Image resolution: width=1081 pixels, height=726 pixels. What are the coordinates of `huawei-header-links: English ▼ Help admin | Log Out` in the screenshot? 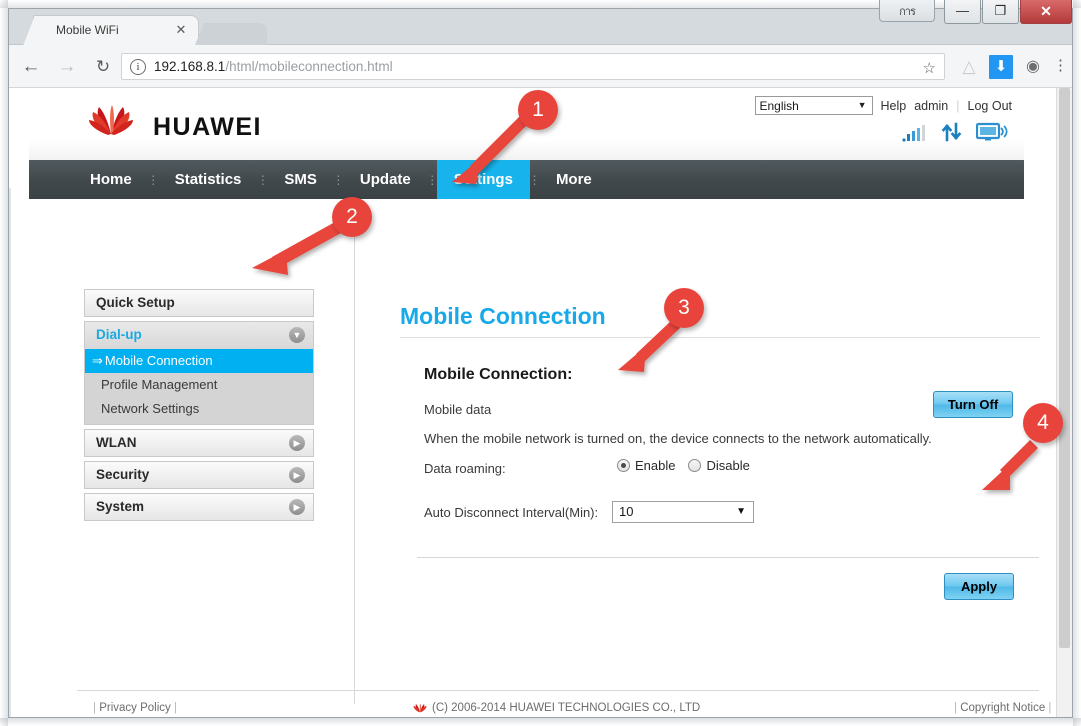 It's located at (883, 105).